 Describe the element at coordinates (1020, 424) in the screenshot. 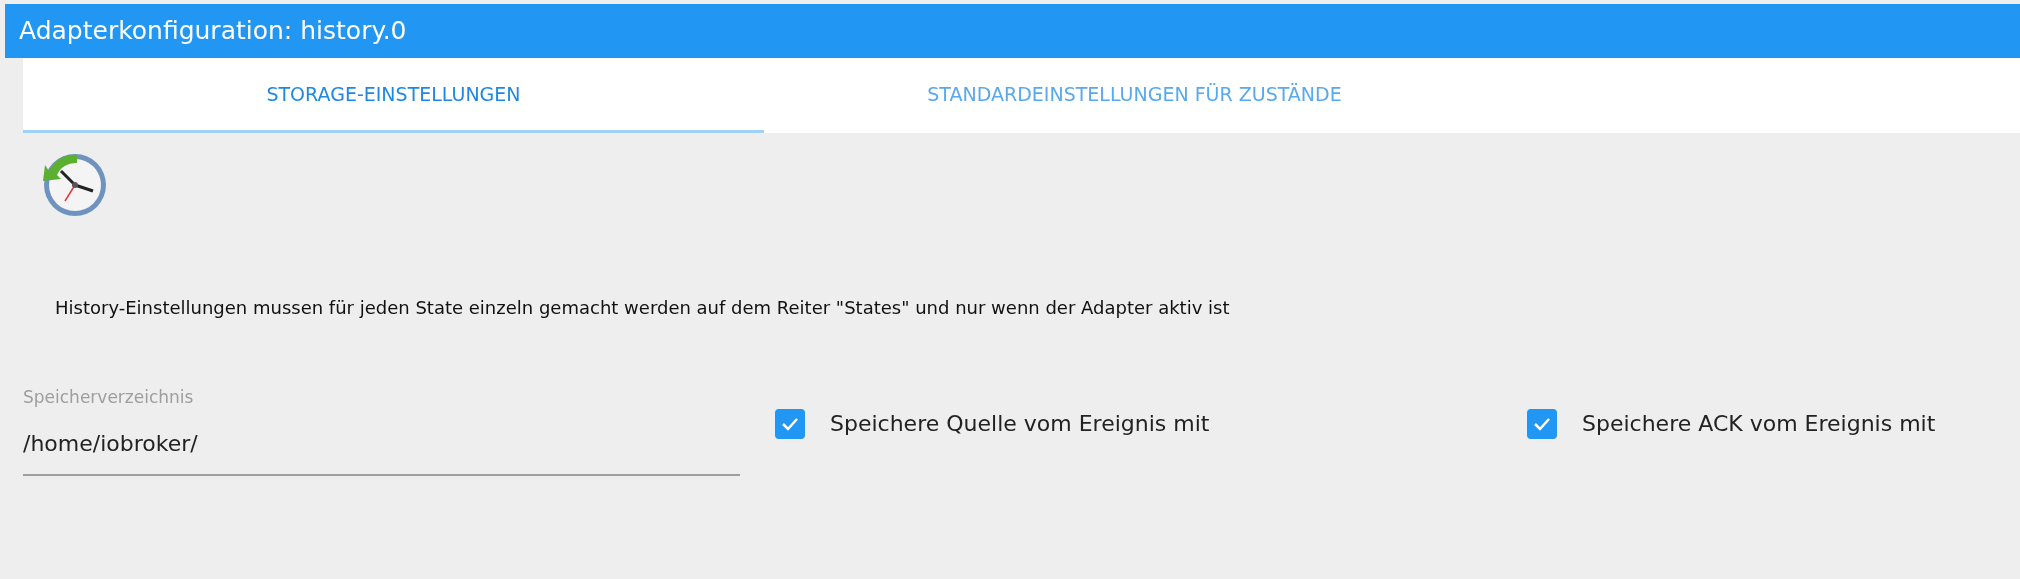

I see `checkbox-label: Speichere Quelle vom Ereignis mit` at that location.